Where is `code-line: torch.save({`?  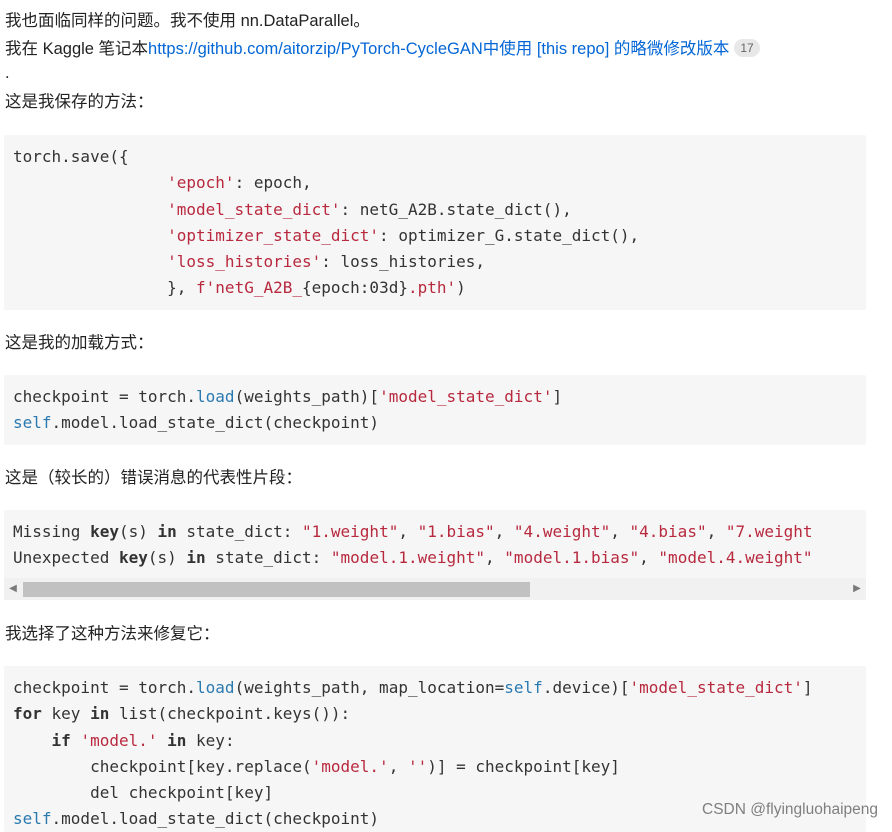
code-line: torch.save({ is located at coordinates (71, 156).